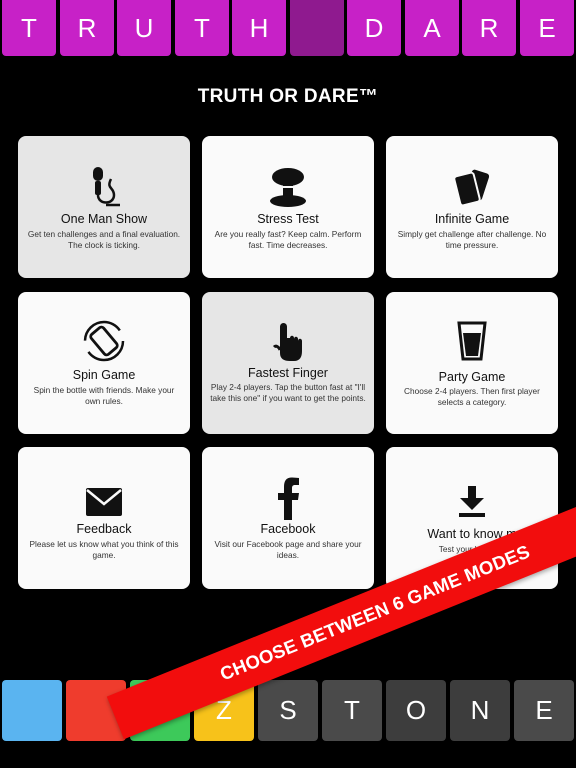 This screenshot has height=768, width=576. What do you see at coordinates (104, 187) in the screenshot?
I see `microphone-icon` at bounding box center [104, 187].